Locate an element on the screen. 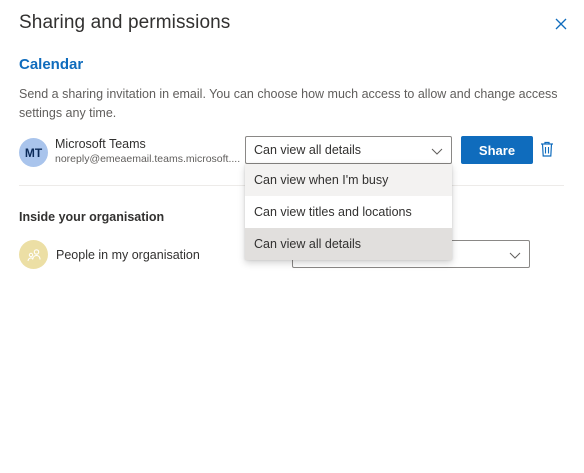 Image resolution: width=584 pixels, height=473 pixels. people-icon is located at coordinates (33, 254).